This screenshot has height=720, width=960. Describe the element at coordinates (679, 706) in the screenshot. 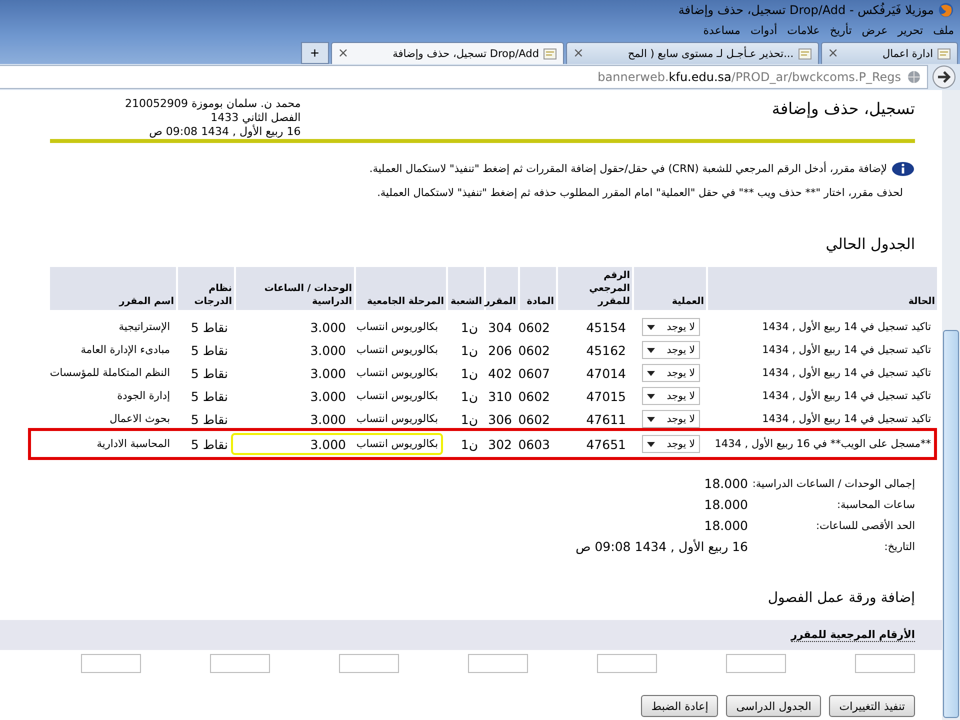

I see `form-button: إعادة الضبط` at that location.